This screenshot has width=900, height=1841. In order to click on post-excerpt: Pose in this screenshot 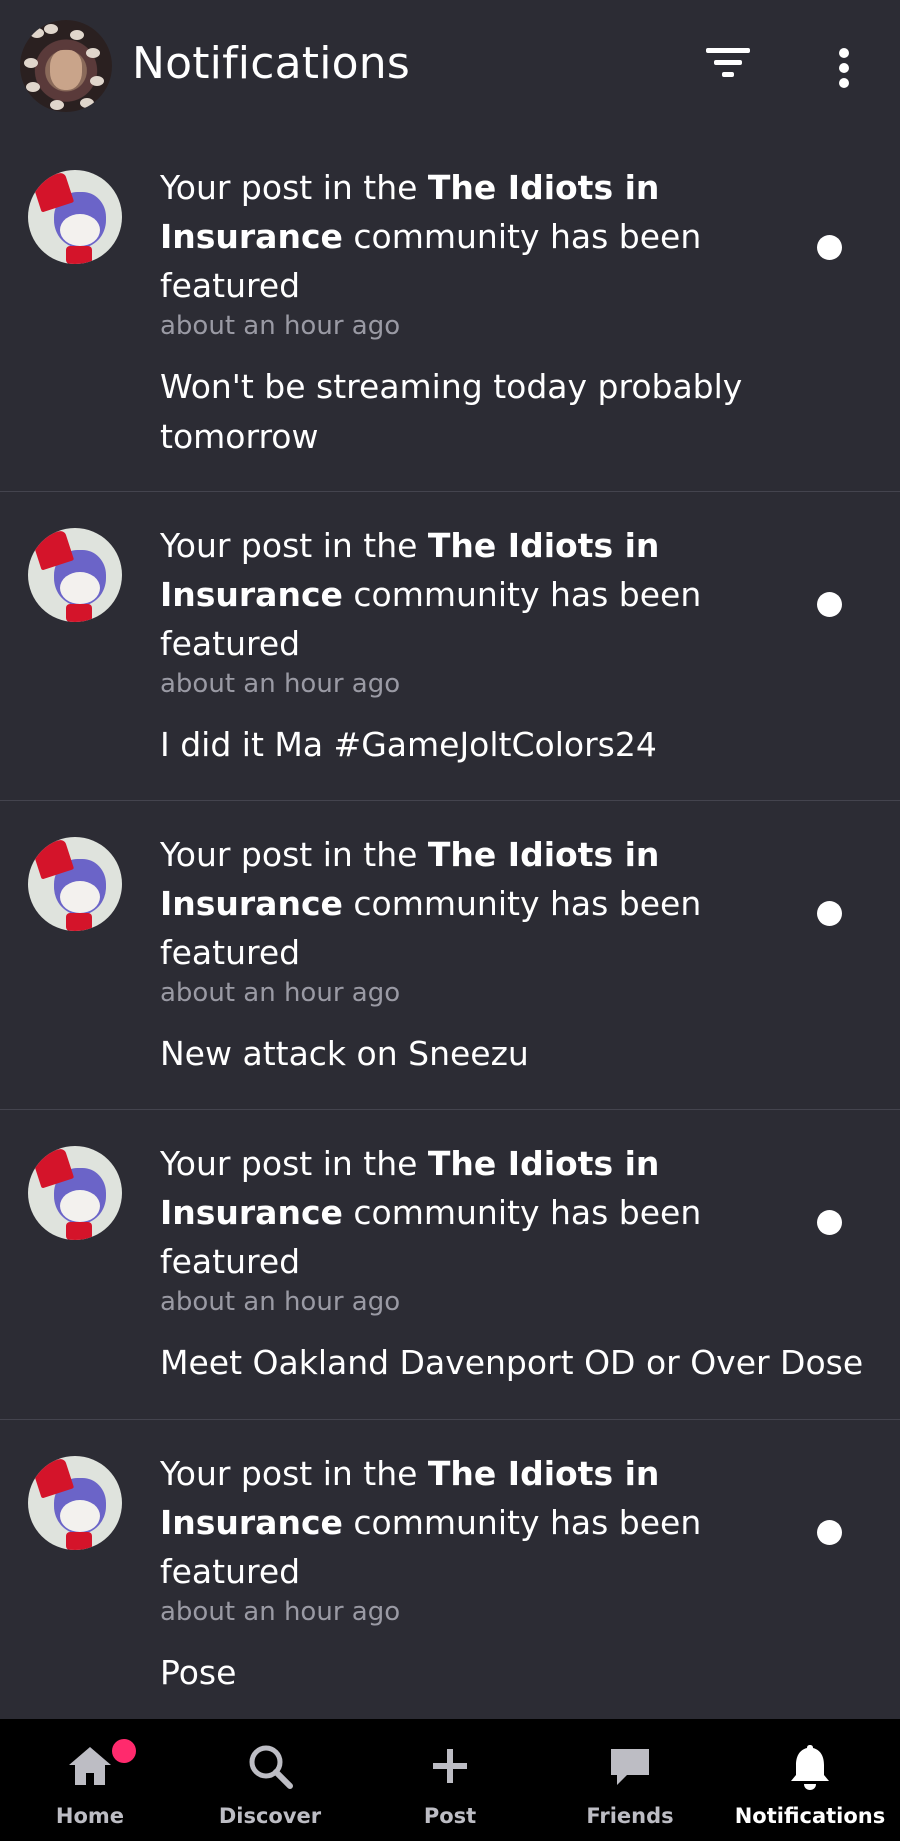, I will do `click(520, 1673)`.